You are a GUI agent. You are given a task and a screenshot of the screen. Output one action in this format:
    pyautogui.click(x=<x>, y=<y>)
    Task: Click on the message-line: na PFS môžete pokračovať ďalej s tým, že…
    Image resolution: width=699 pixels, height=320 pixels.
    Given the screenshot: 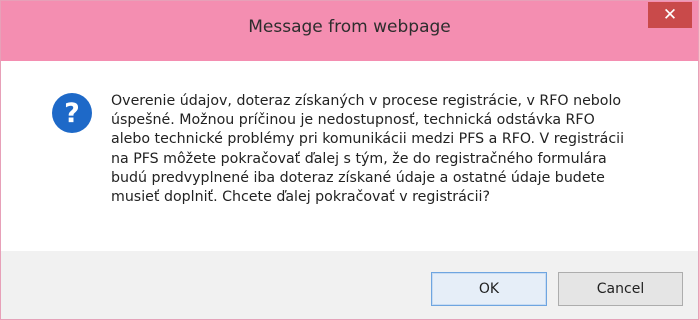 What is the action you would take?
    pyautogui.click(x=359, y=158)
    